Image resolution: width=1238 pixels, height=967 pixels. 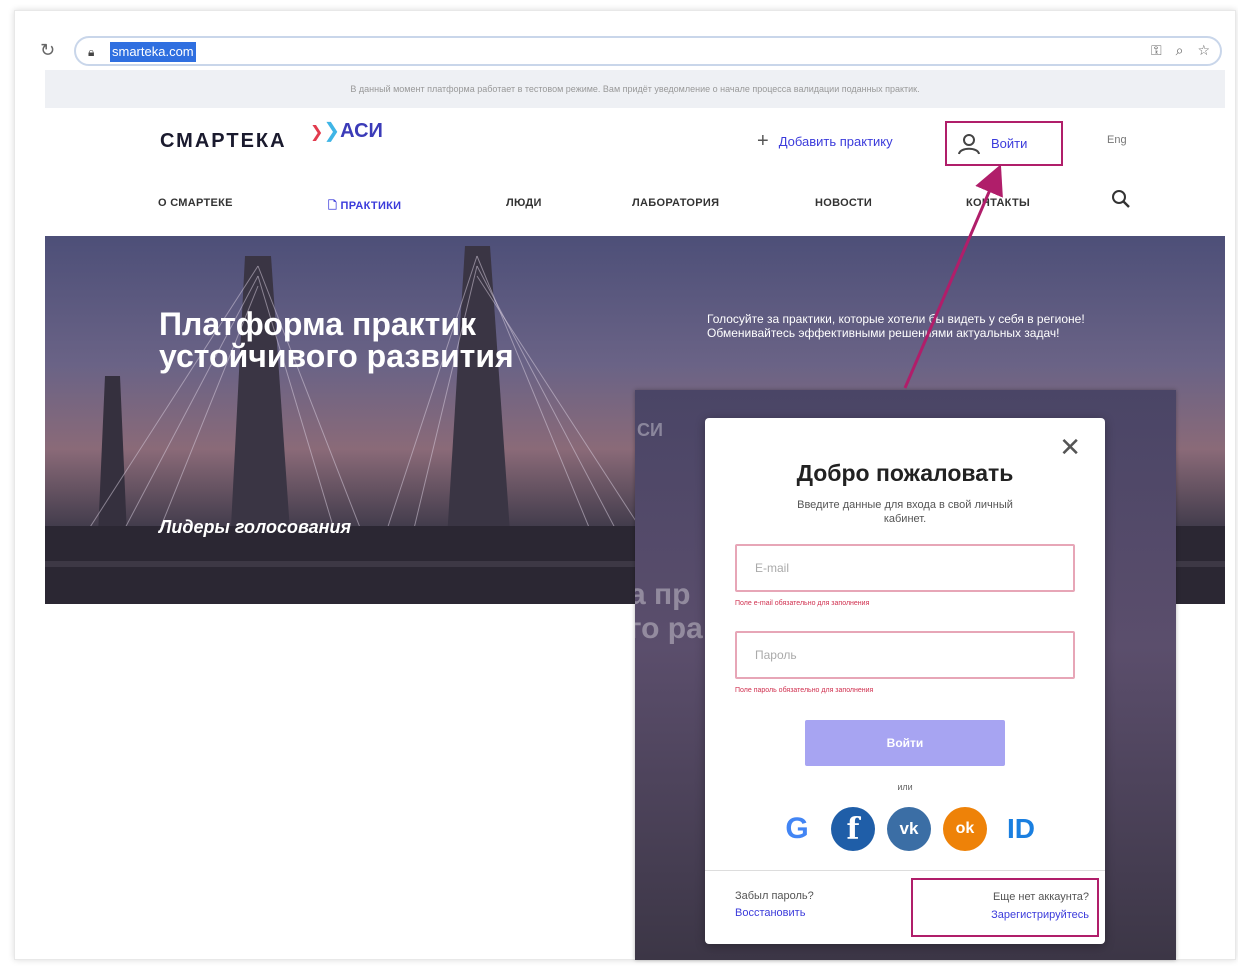 I want to click on address-bar: 🔒︎ smarteka.com ⚿ ⌕ ☆, so click(x=648, y=51).